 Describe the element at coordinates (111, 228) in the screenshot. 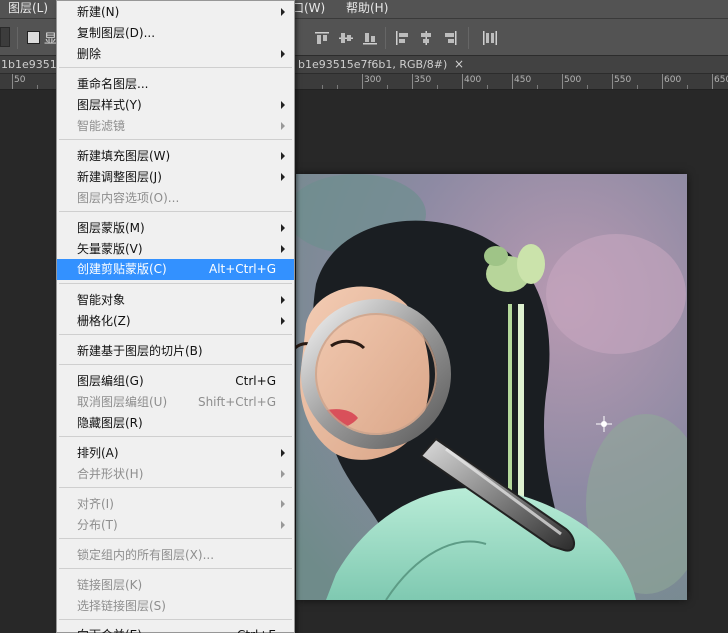

I see `menu-item-label: 图层蒙版(M)` at that location.